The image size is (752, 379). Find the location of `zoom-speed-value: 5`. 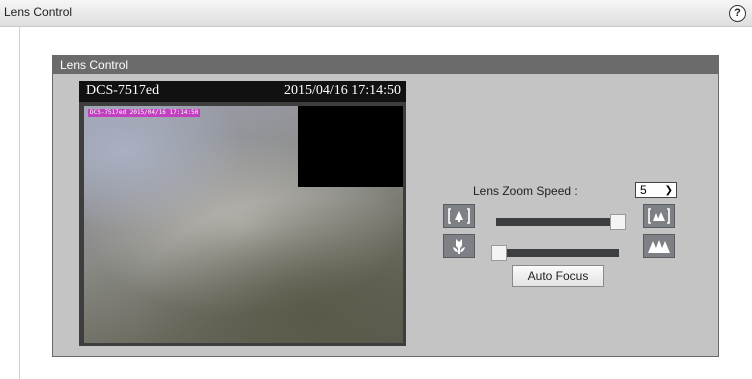

zoom-speed-value: 5 is located at coordinates (643, 190).